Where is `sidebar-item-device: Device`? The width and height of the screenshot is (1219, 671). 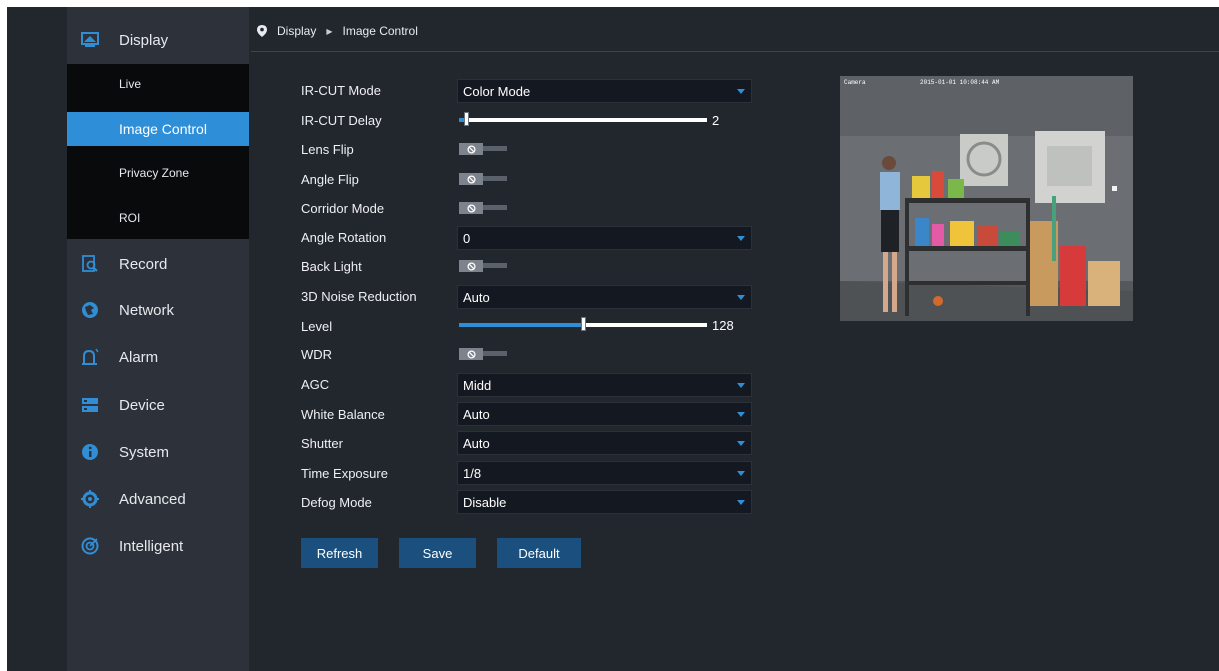
sidebar-item-device: Device is located at coordinates (158, 405).